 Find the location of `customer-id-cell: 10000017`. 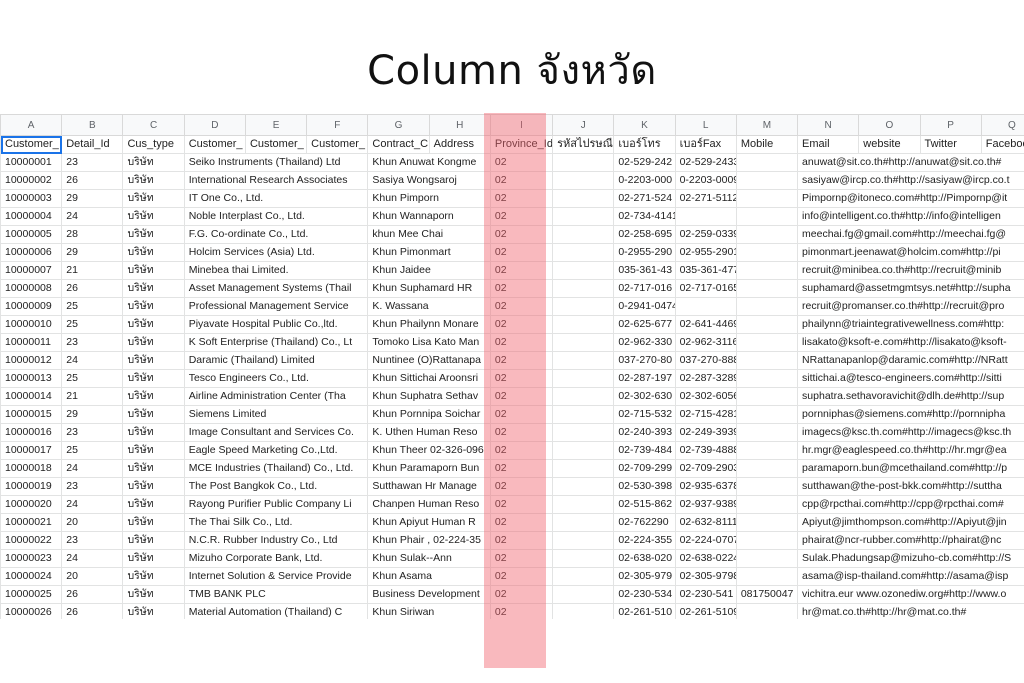

customer-id-cell: 10000017 is located at coordinates (31, 450).